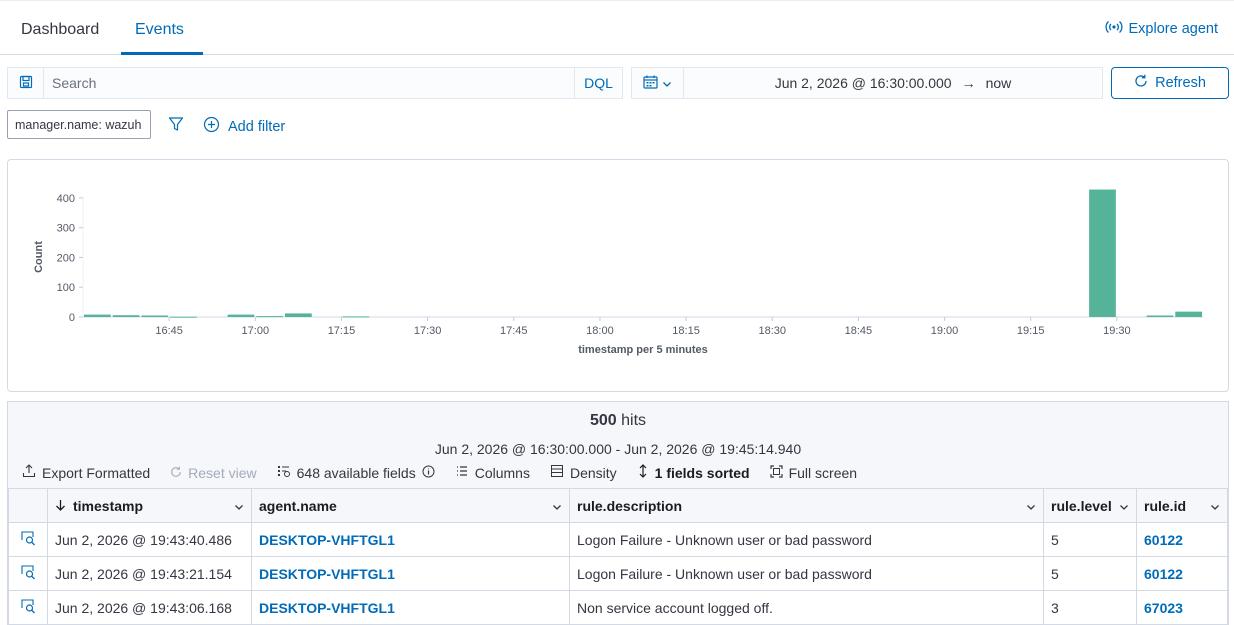 The height and width of the screenshot is (625, 1234). I want to click on x-tick-label: 18:00, so click(600, 331).